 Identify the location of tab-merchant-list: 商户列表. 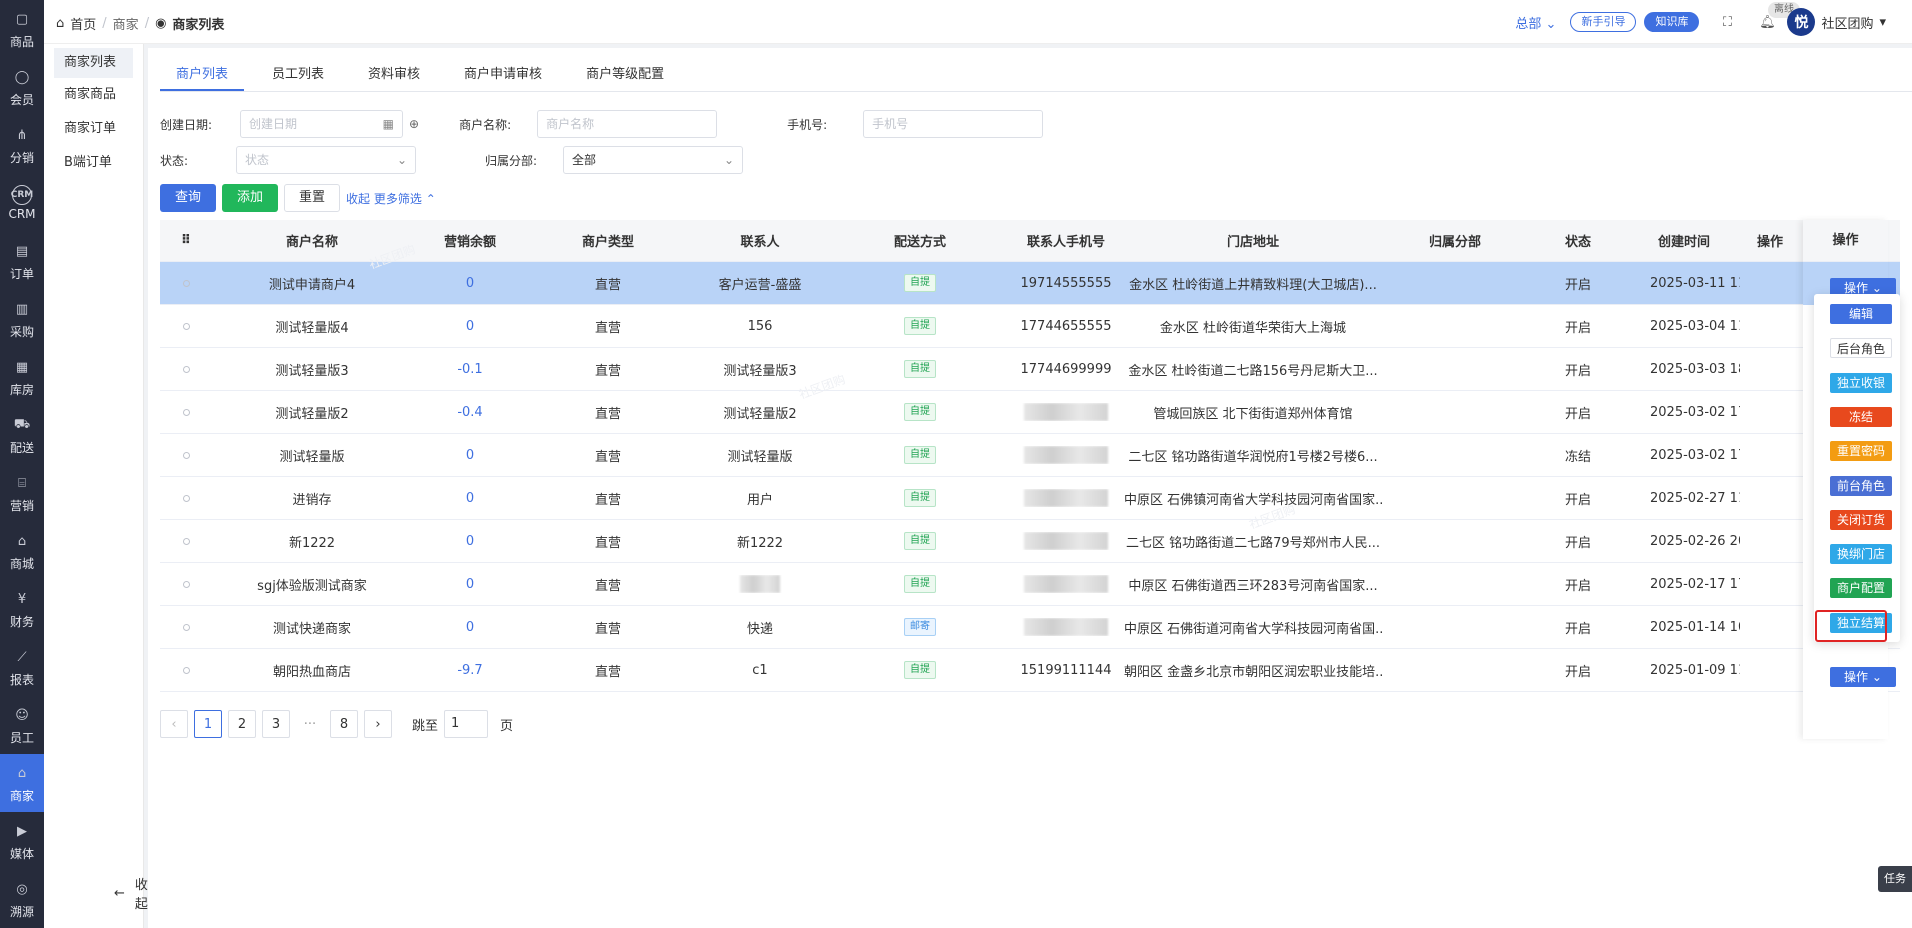
(202, 74).